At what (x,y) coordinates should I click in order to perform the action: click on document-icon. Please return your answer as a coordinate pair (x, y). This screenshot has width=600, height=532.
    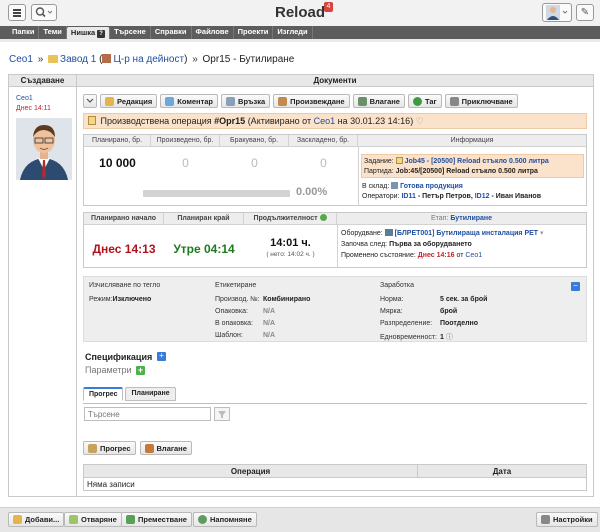
    Looking at the image, I should click on (92, 120).